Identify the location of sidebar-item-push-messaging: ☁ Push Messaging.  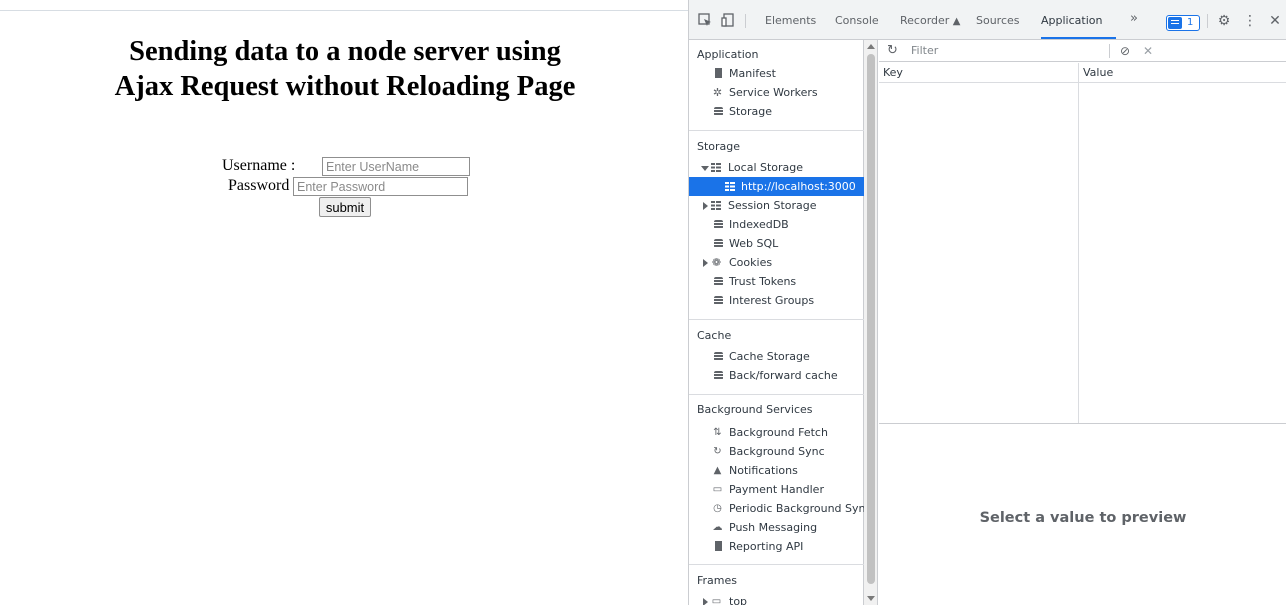
(776, 527).